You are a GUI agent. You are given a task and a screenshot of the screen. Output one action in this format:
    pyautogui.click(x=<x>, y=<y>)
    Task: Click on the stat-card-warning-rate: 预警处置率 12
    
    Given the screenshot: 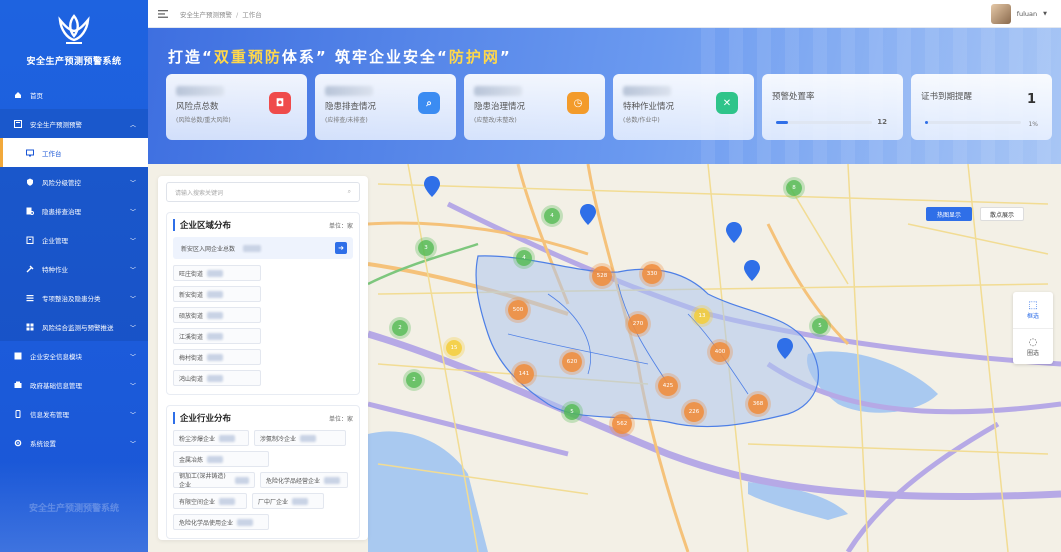 What is the action you would take?
    pyautogui.click(x=832, y=107)
    